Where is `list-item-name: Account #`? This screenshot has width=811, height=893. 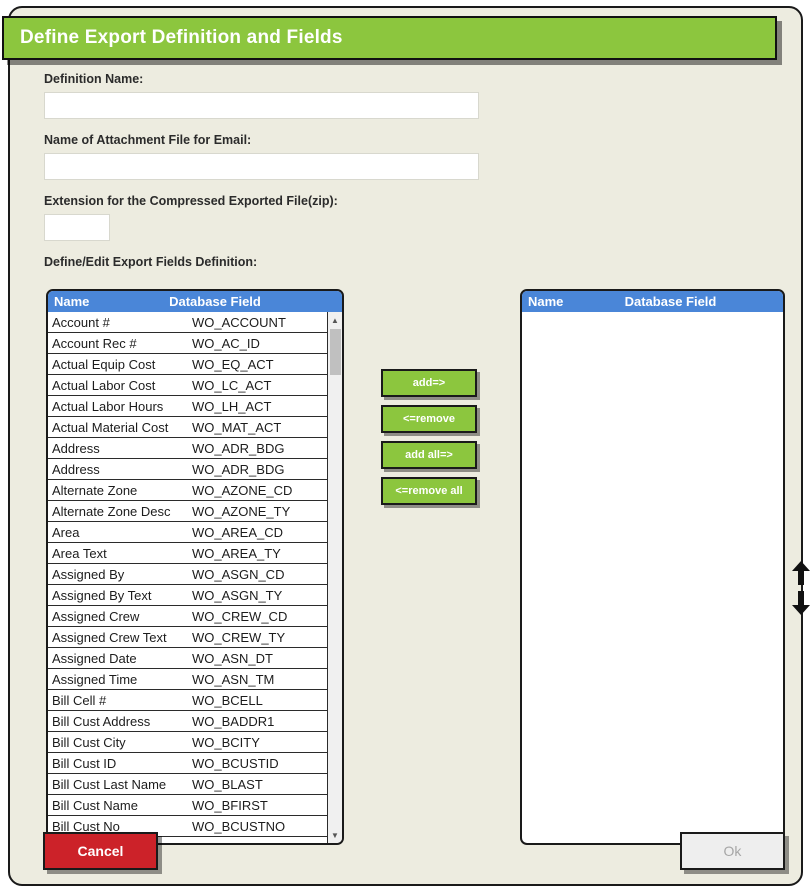
list-item-name: Account # is located at coordinates (81, 322).